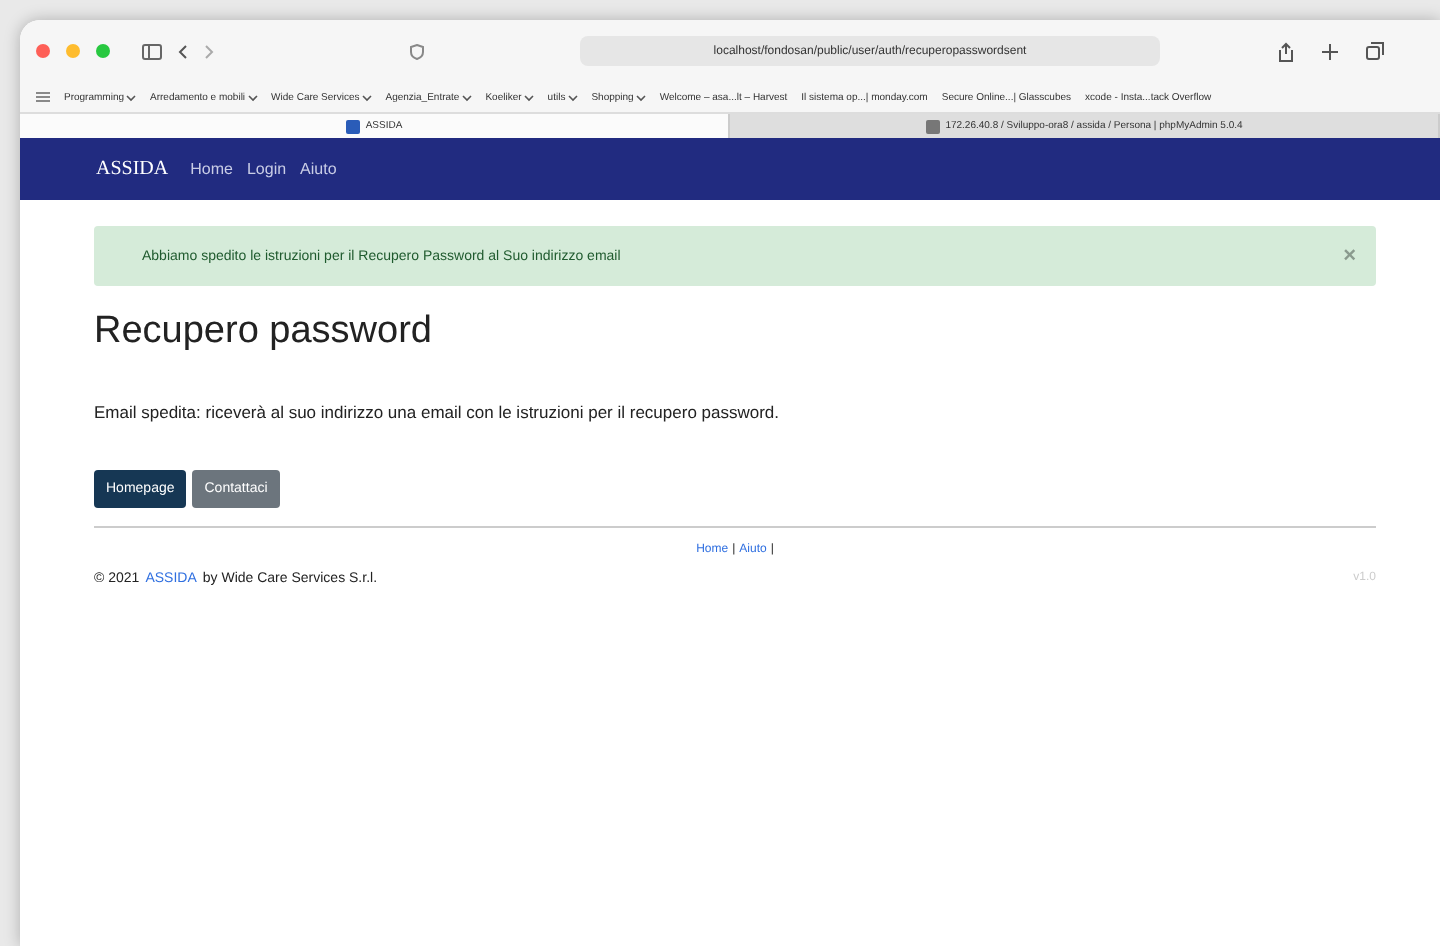  Describe the element at coordinates (1375, 51) in the screenshot. I see `tabs-overview-icon` at that location.